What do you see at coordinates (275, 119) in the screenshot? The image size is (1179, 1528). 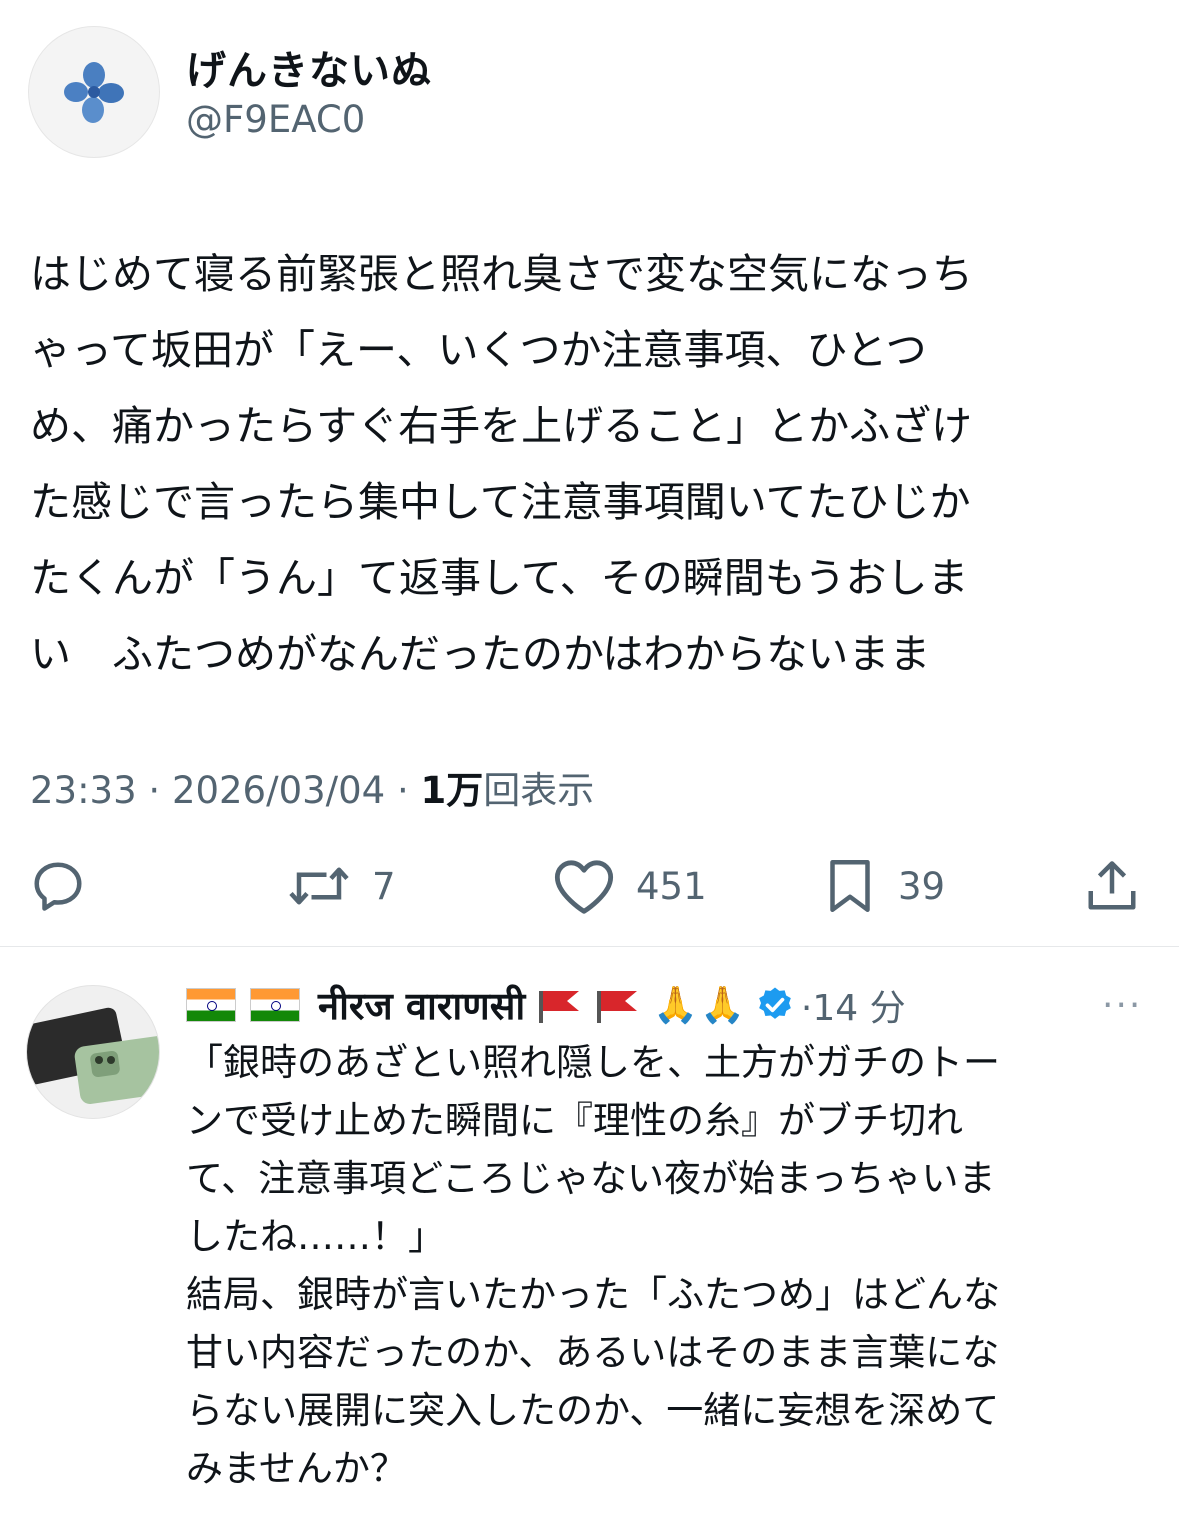 I see `author-handle: @F9EAC0` at bounding box center [275, 119].